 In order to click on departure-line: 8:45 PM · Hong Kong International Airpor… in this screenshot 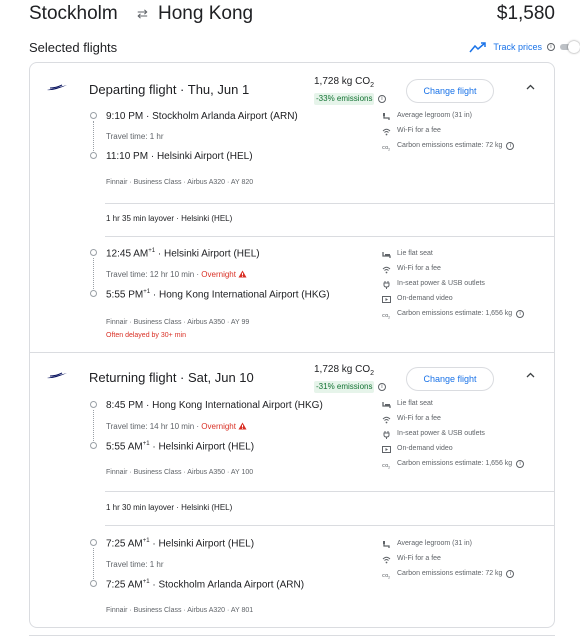, I will do `click(214, 405)`.